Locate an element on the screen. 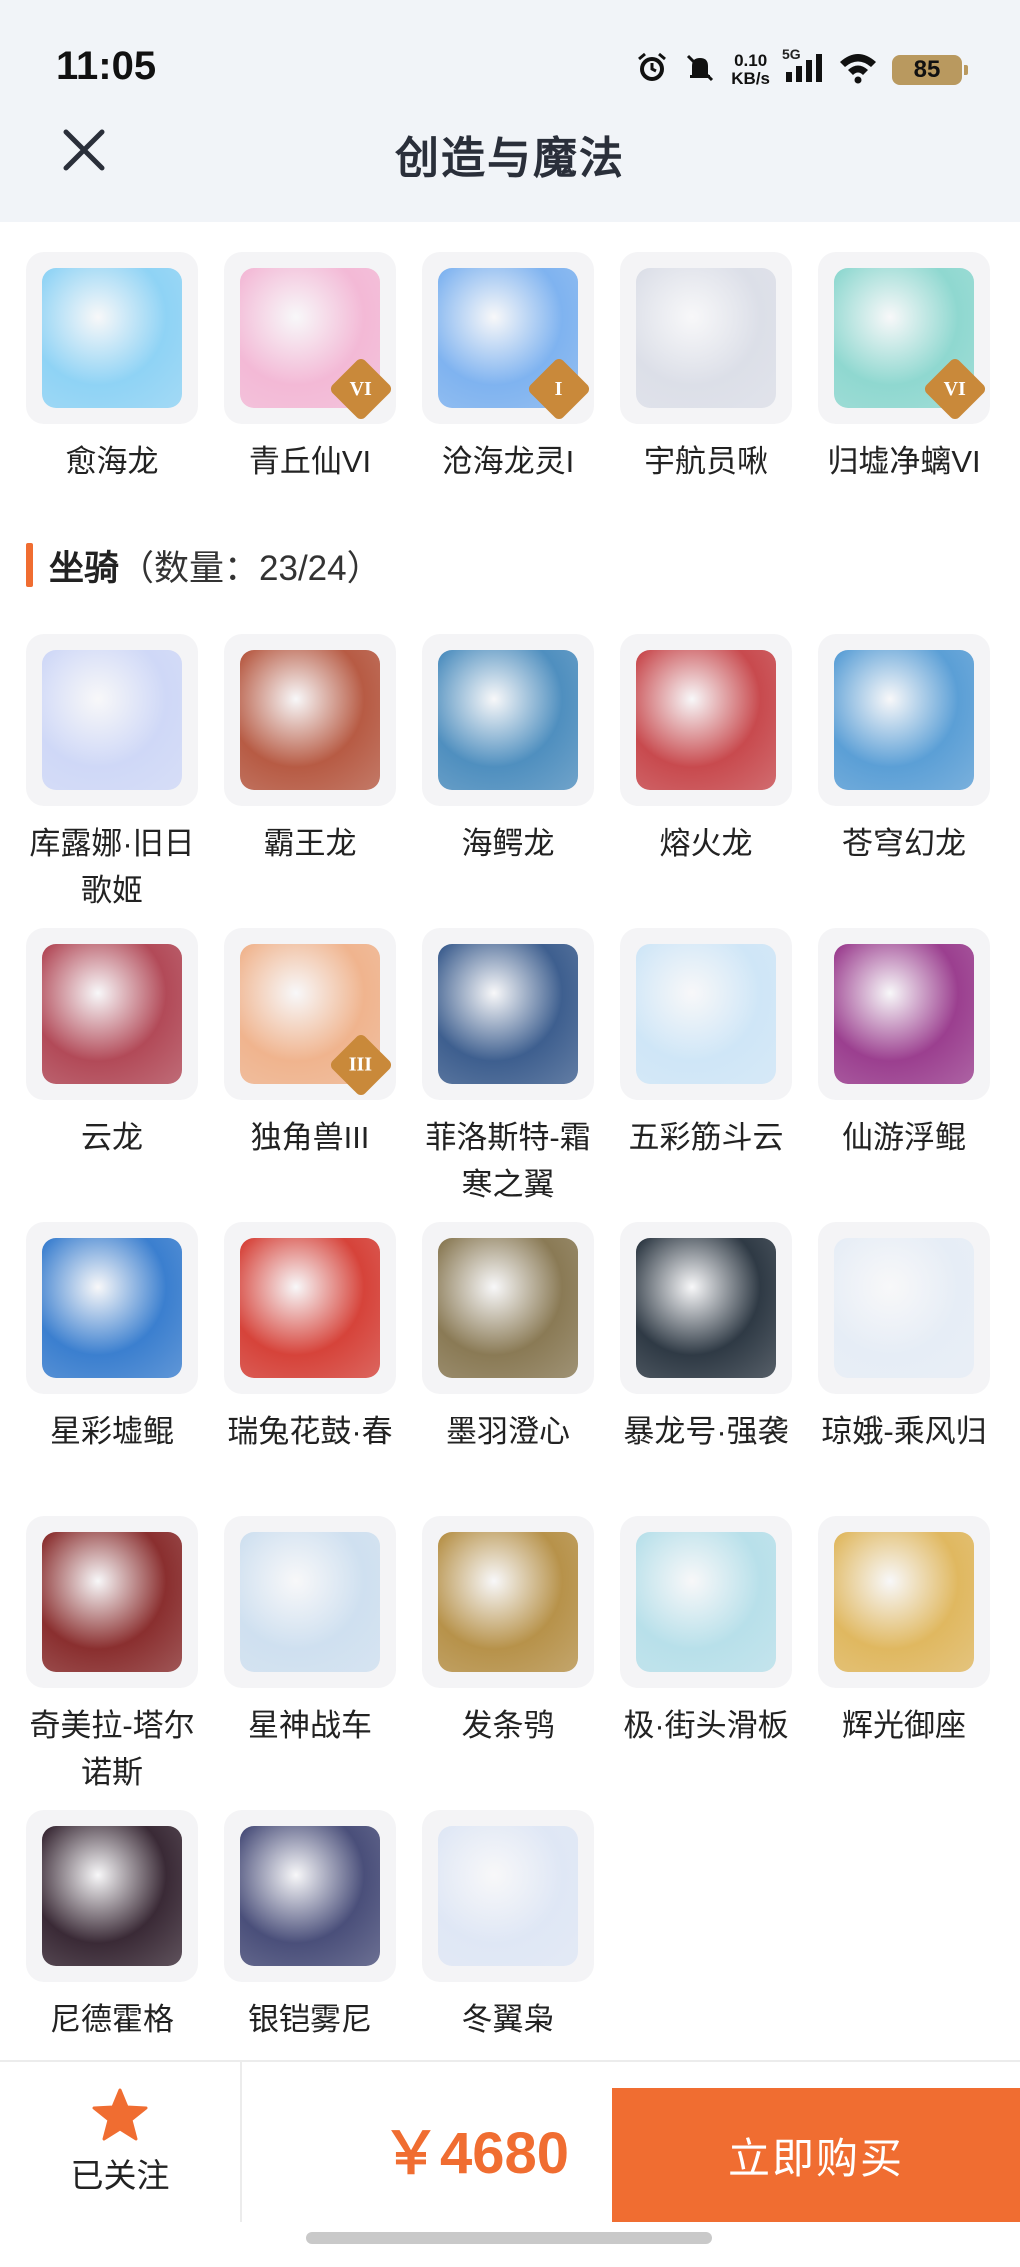 The height and width of the screenshot is (2267, 1020). grid-item: III 独角兽III is located at coordinates (310, 1075).